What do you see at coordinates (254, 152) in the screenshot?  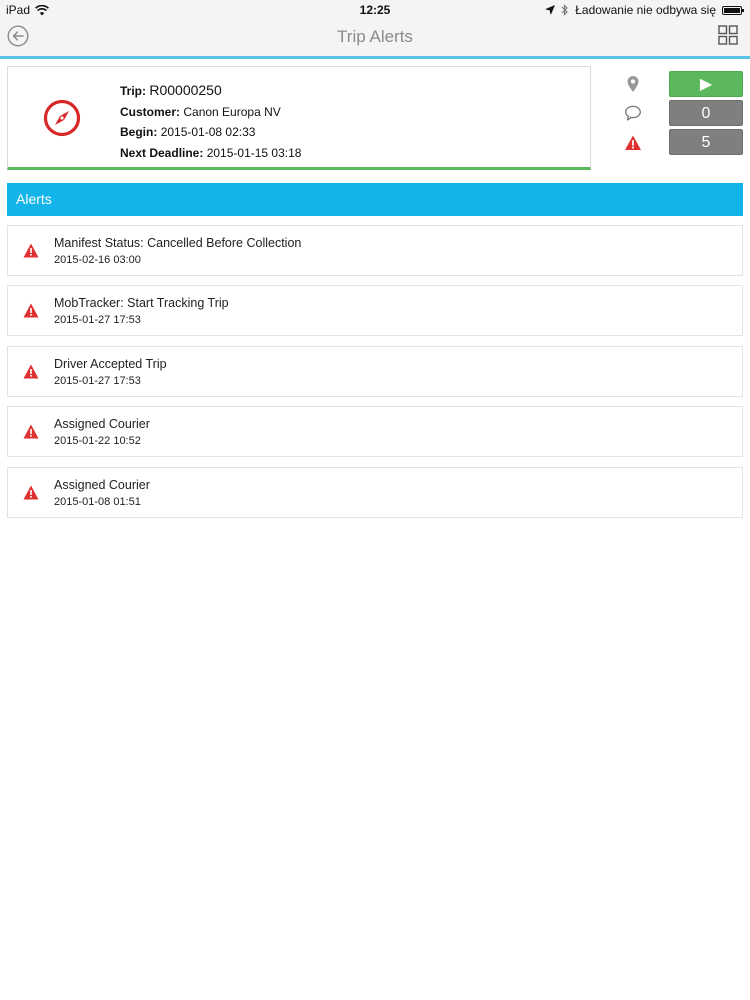 I see `deadline-time: 2015-01-15 03:18` at bounding box center [254, 152].